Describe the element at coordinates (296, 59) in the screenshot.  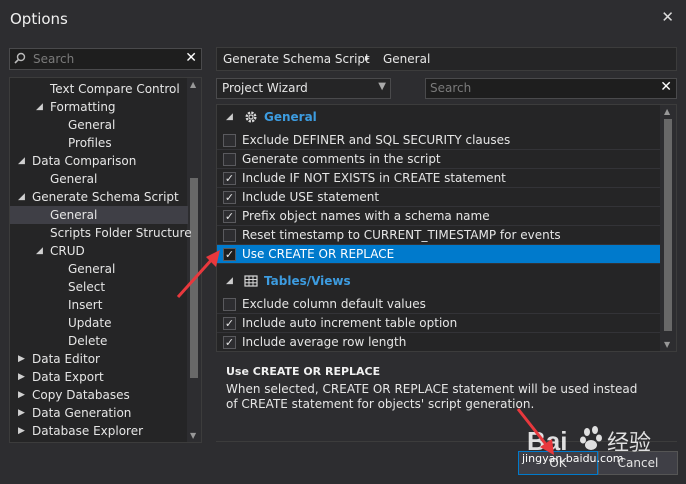
I see `breadcrumb-section: Generate Schema Script` at that location.